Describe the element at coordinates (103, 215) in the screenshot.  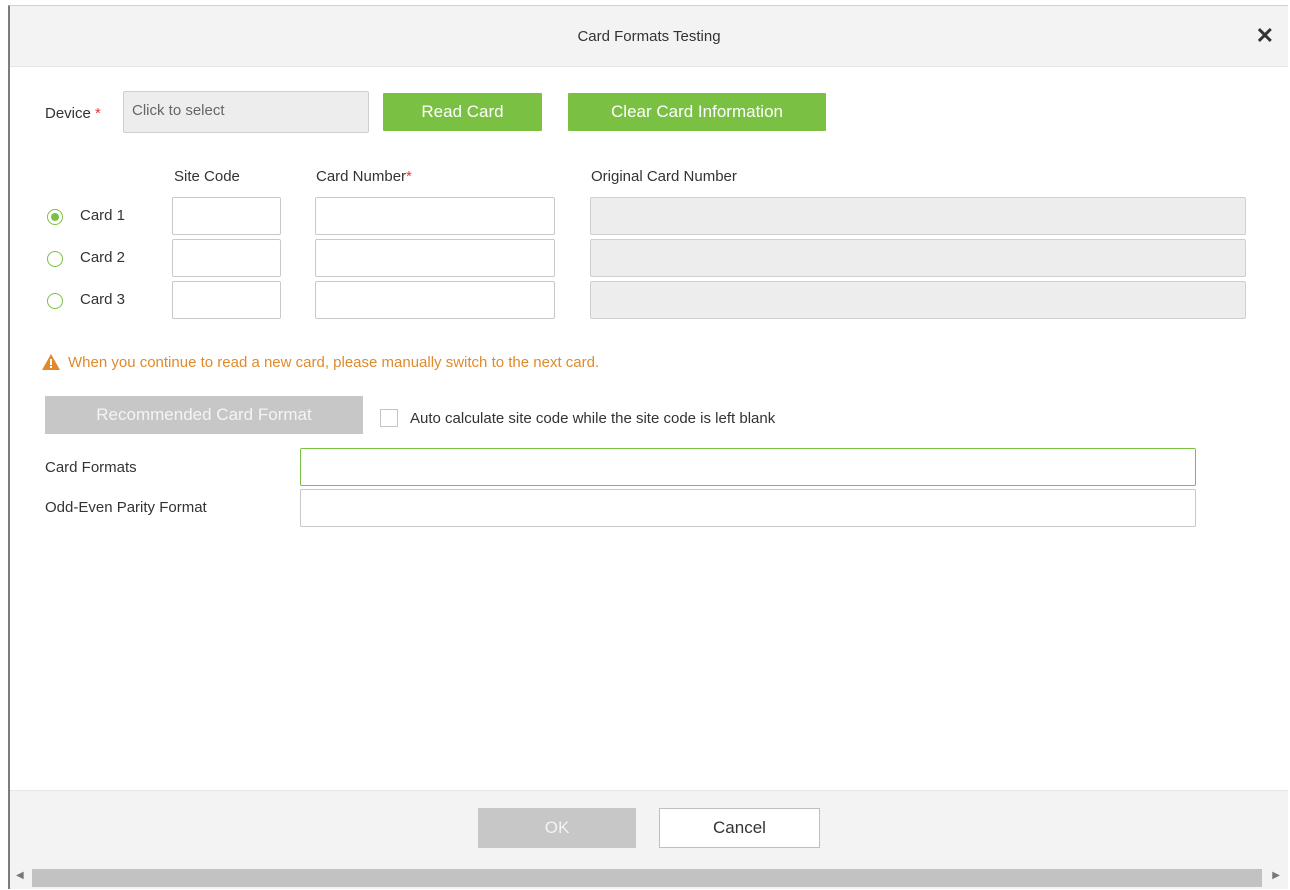
I see `card-1-label: Card 1` at that location.